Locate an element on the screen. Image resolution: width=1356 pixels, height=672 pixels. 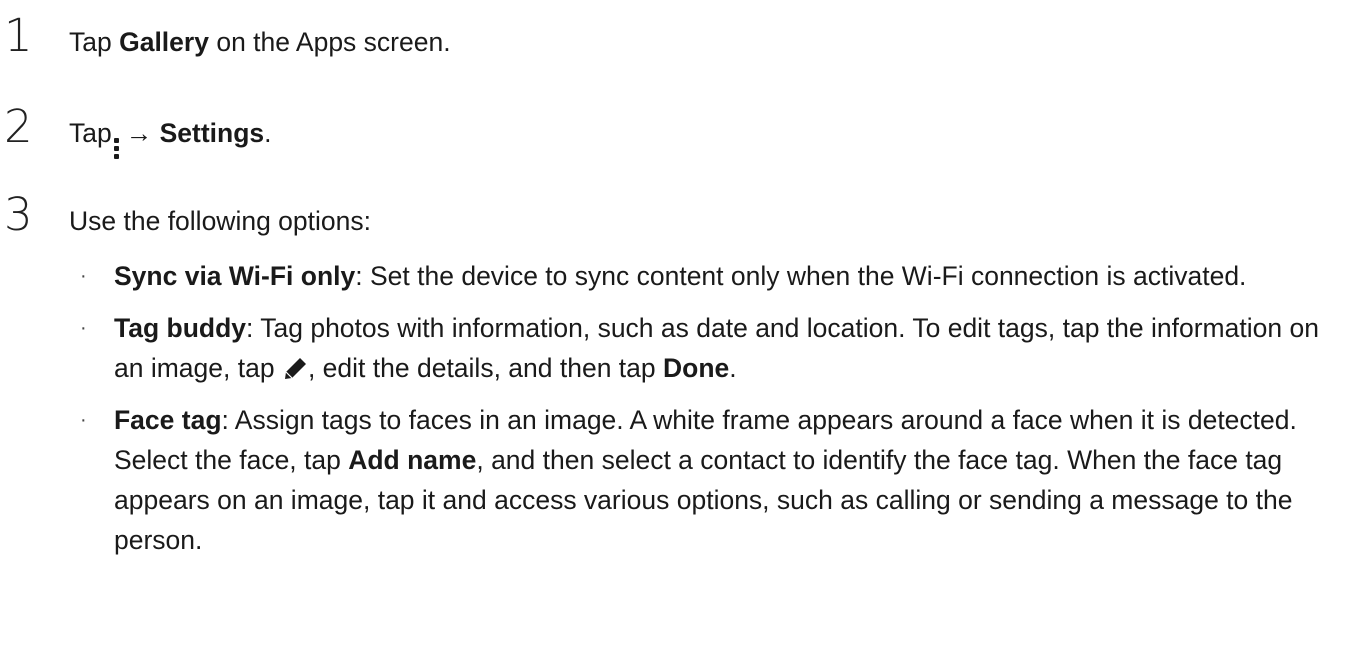
step-2: 2 Tap → Settings. is located at coordinates (136, 131).